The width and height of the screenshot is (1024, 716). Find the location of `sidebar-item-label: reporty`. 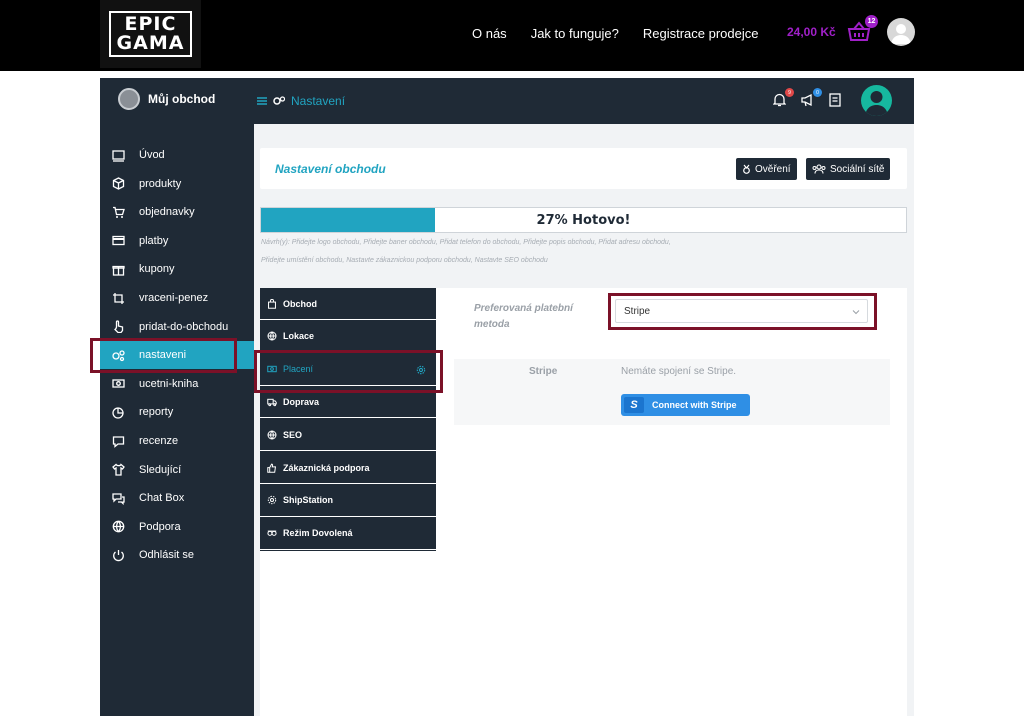

sidebar-item-label: reporty is located at coordinates (156, 412).